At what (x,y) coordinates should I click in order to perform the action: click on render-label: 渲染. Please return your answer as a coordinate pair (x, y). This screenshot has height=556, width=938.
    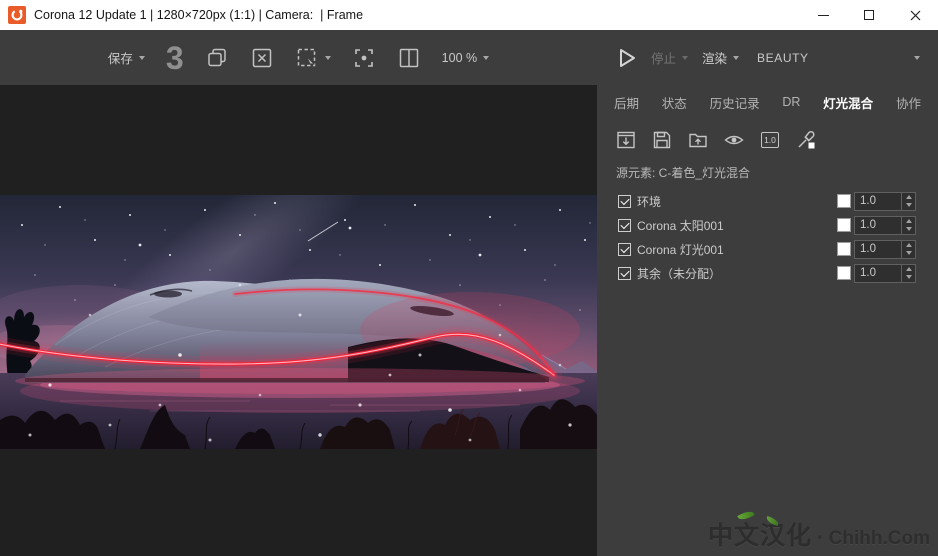
    Looking at the image, I should click on (715, 59).